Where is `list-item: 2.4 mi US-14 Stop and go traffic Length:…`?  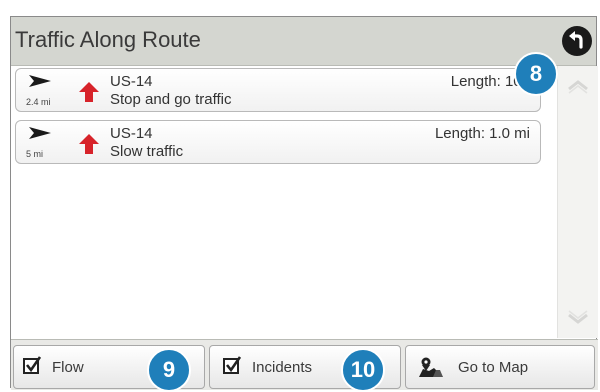 list-item: 2.4 mi US-14 Stop and go traffic Length:… is located at coordinates (278, 90).